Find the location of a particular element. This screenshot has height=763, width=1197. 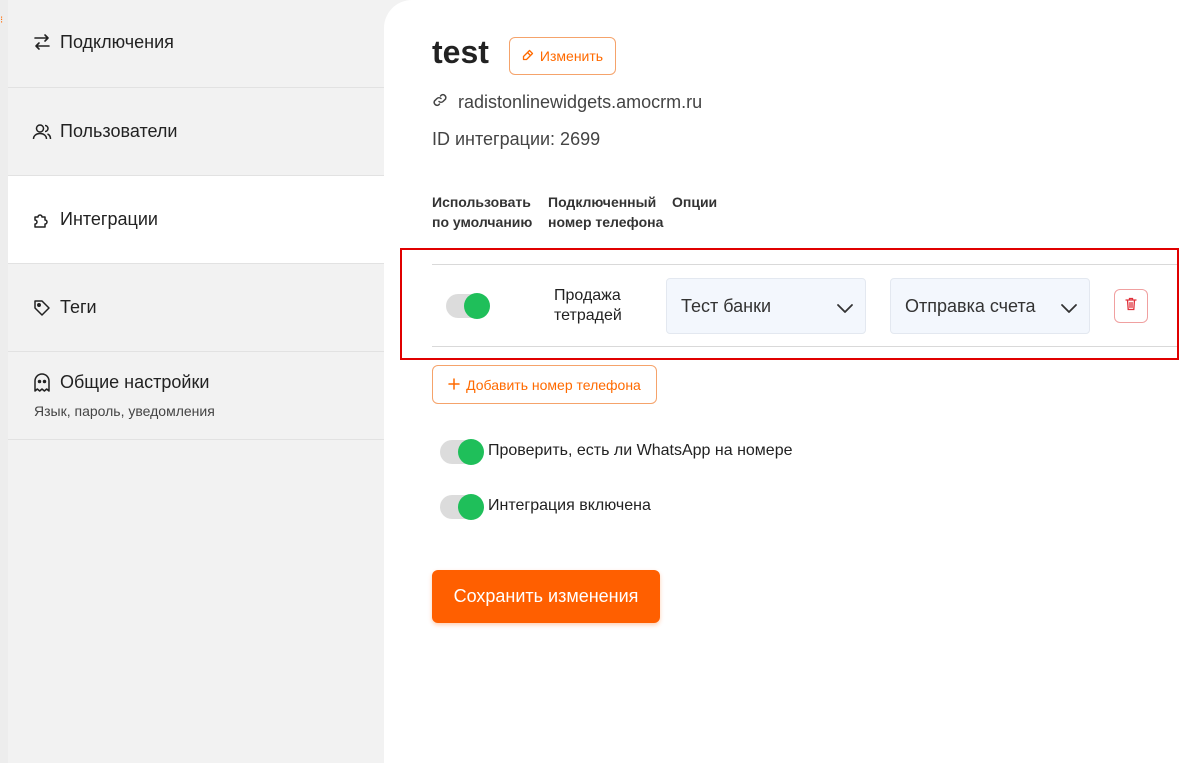

sidebar-item-users: Пользователи is located at coordinates (196, 132).